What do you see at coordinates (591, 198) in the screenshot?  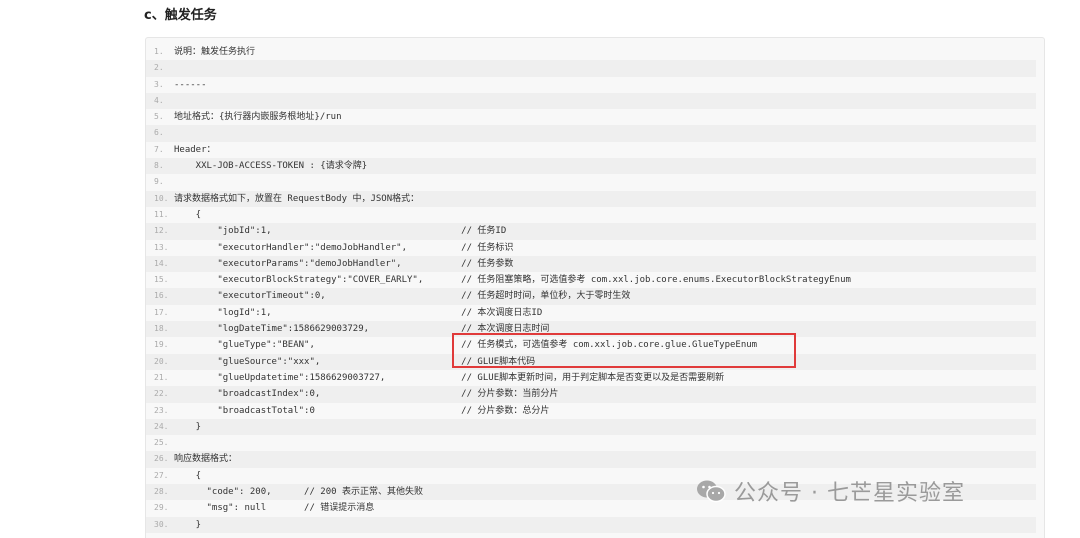 I see `code-line: 10. 请求数据格式如下，放置在 RequestBody 中，JSON格式：` at bounding box center [591, 198].